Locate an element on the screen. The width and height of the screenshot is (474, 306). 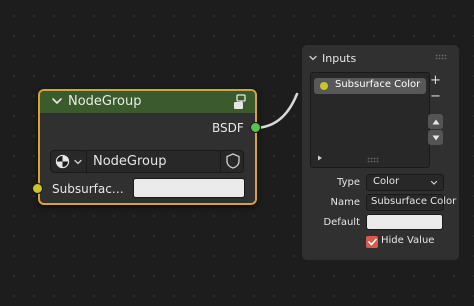
node-title: NodeGroup is located at coordinates (105, 101).